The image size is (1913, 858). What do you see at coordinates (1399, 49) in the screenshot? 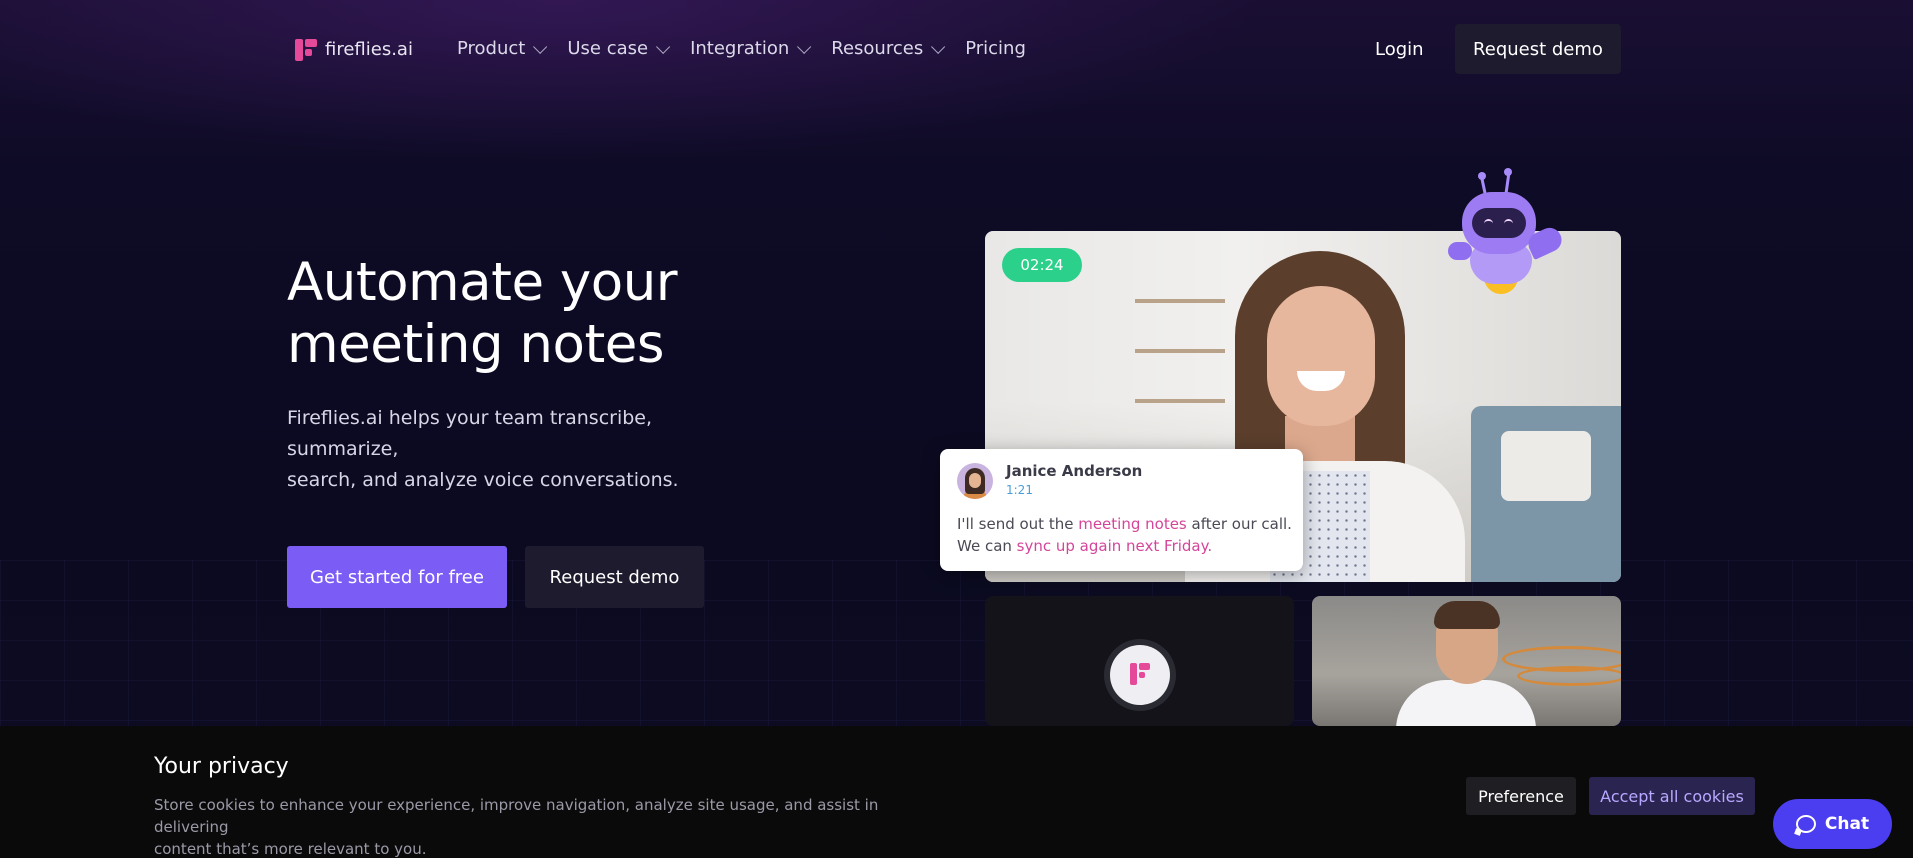
I see `login-link: Login` at bounding box center [1399, 49].